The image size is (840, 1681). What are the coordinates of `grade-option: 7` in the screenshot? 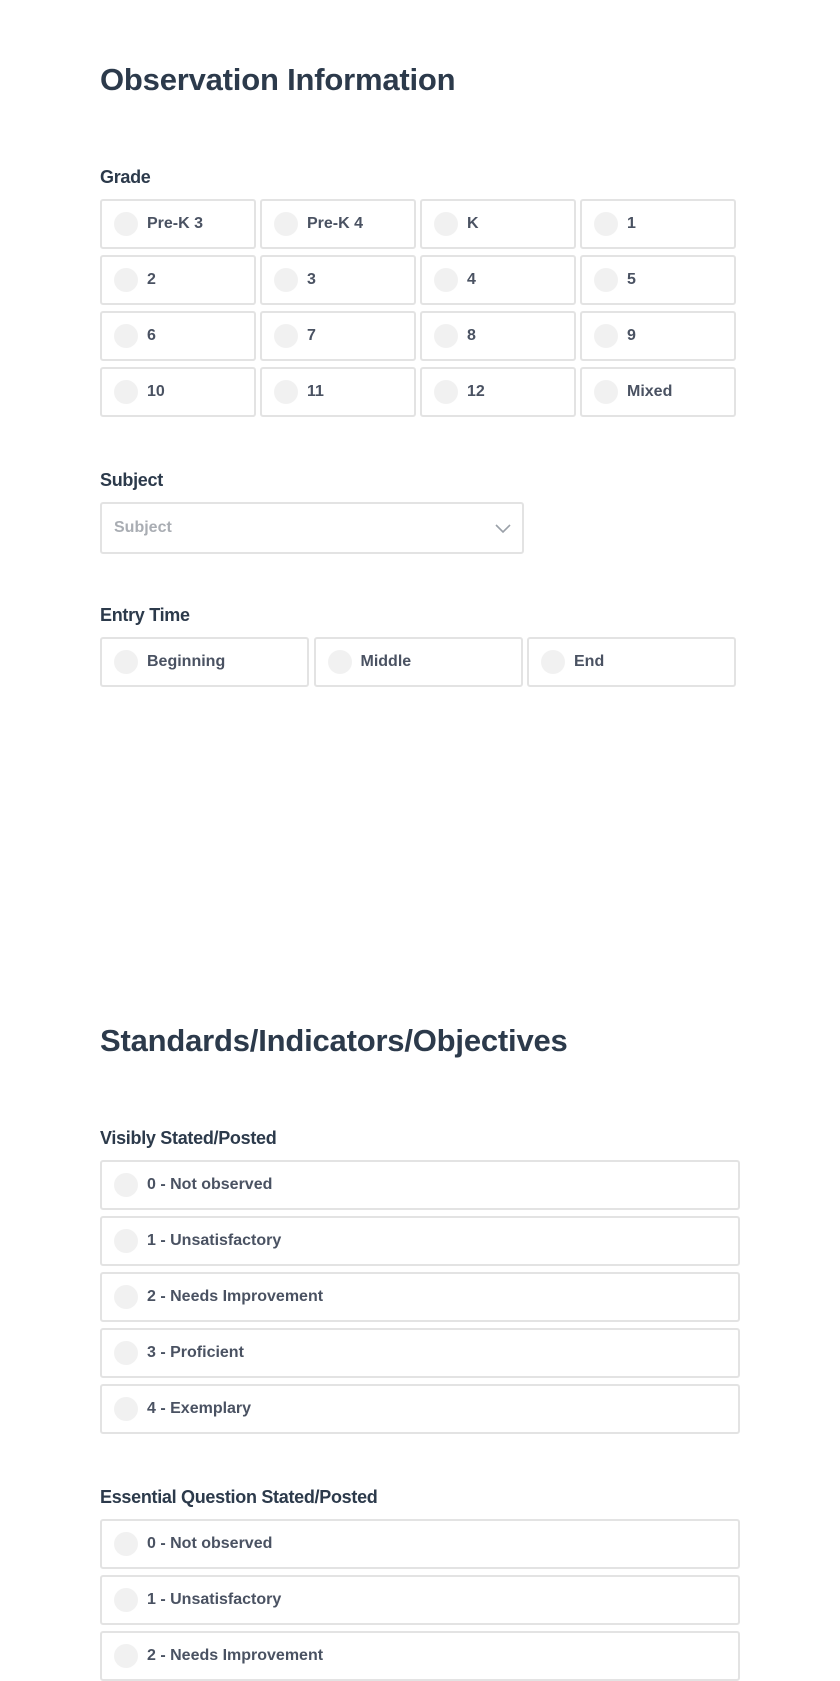 It's located at (338, 336).